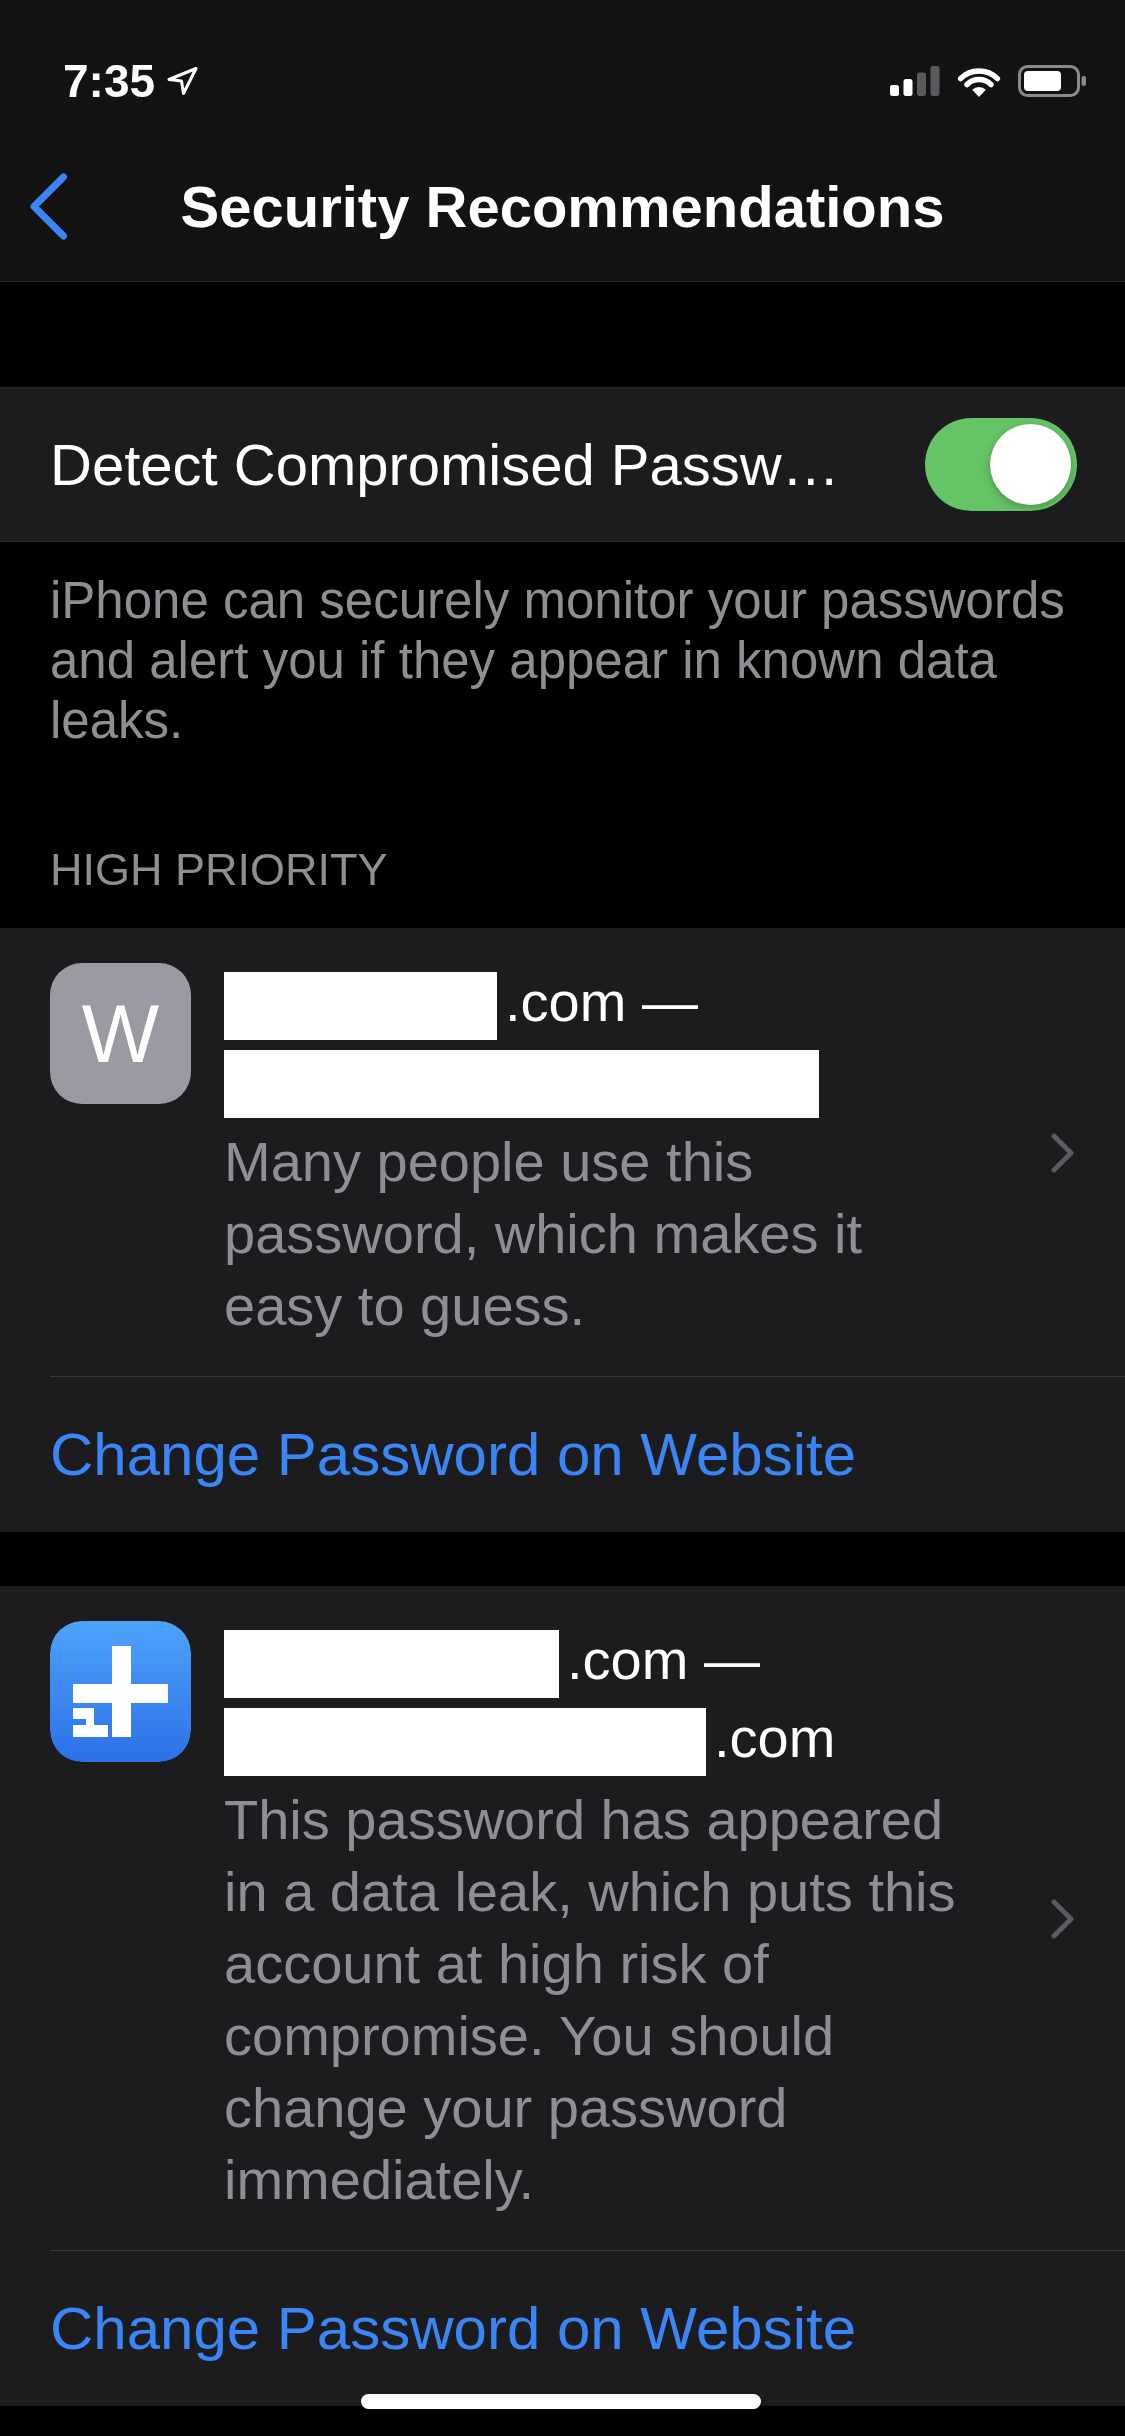 The height and width of the screenshot is (2436, 1125). I want to click on status-time: 7:35, so click(109, 81).